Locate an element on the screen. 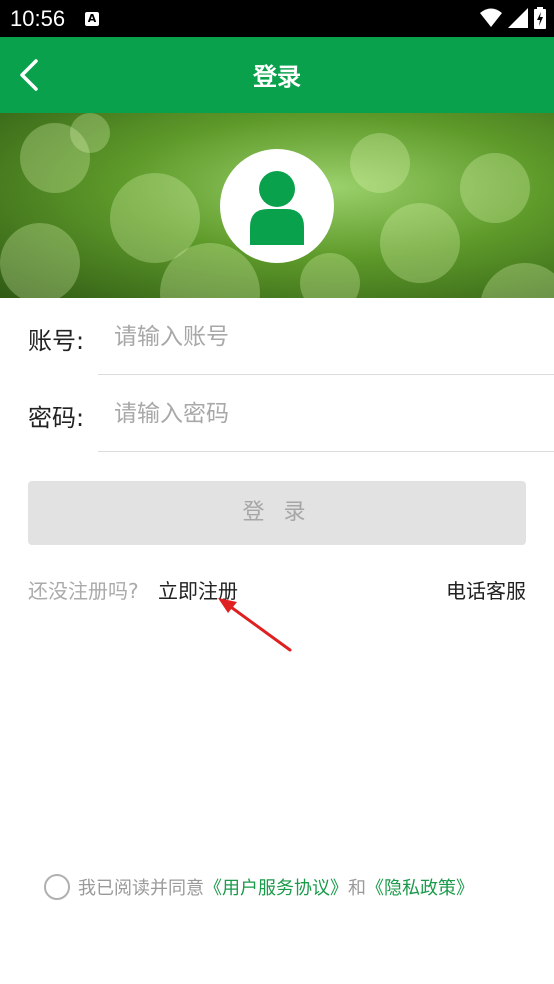  signal-icon is located at coordinates (518, 18).